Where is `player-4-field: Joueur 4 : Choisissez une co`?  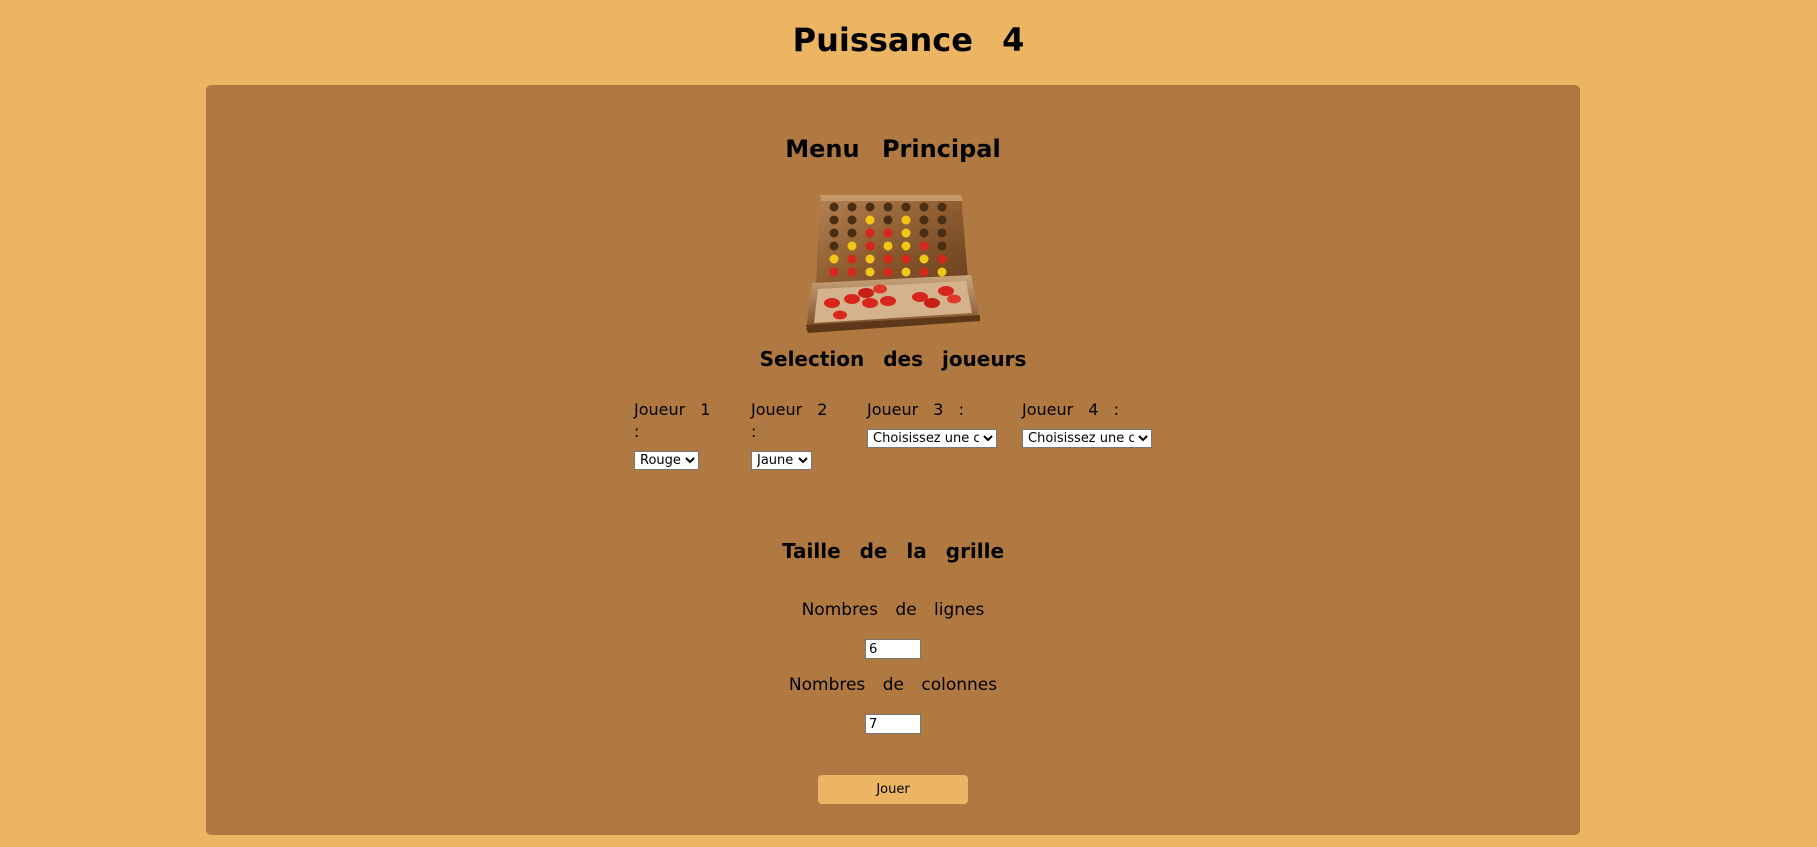
player-4-field: Joueur 4 : Choisissez une co is located at coordinates (1092, 423).